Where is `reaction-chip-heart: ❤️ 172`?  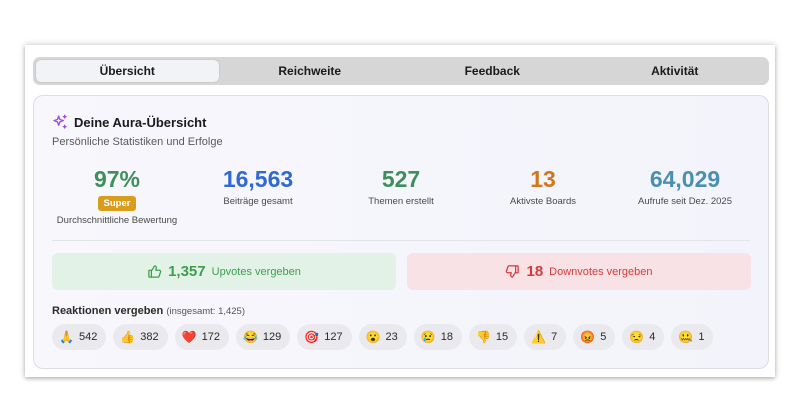 reaction-chip-heart: ❤️ 172 is located at coordinates (201, 337).